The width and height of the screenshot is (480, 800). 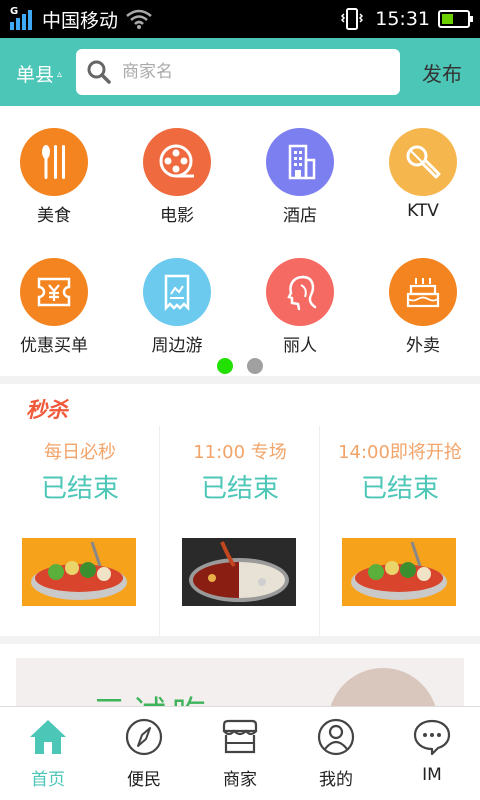 I want to click on category-food: 美食, so click(x=54, y=178).